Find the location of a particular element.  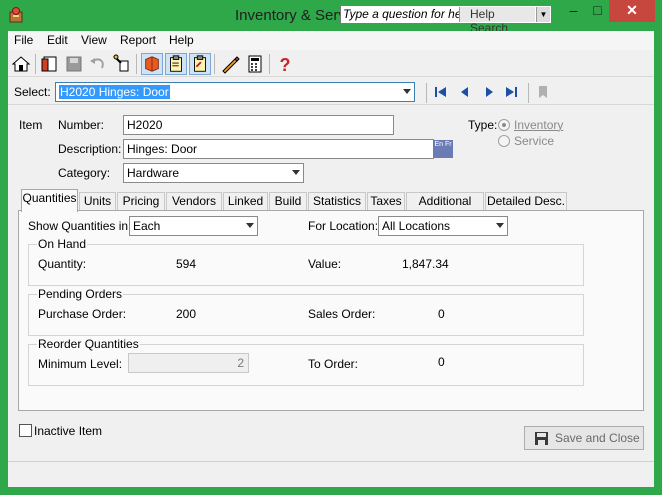

save-and-close-button: Save and Close is located at coordinates (584, 438).